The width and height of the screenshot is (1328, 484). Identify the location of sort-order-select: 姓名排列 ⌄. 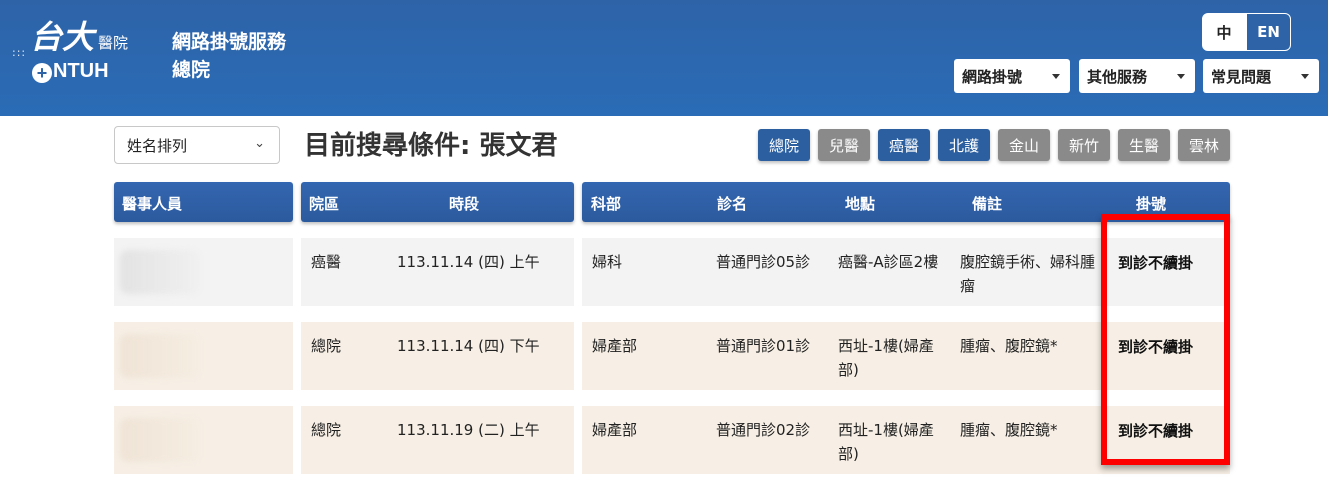
(197, 145).